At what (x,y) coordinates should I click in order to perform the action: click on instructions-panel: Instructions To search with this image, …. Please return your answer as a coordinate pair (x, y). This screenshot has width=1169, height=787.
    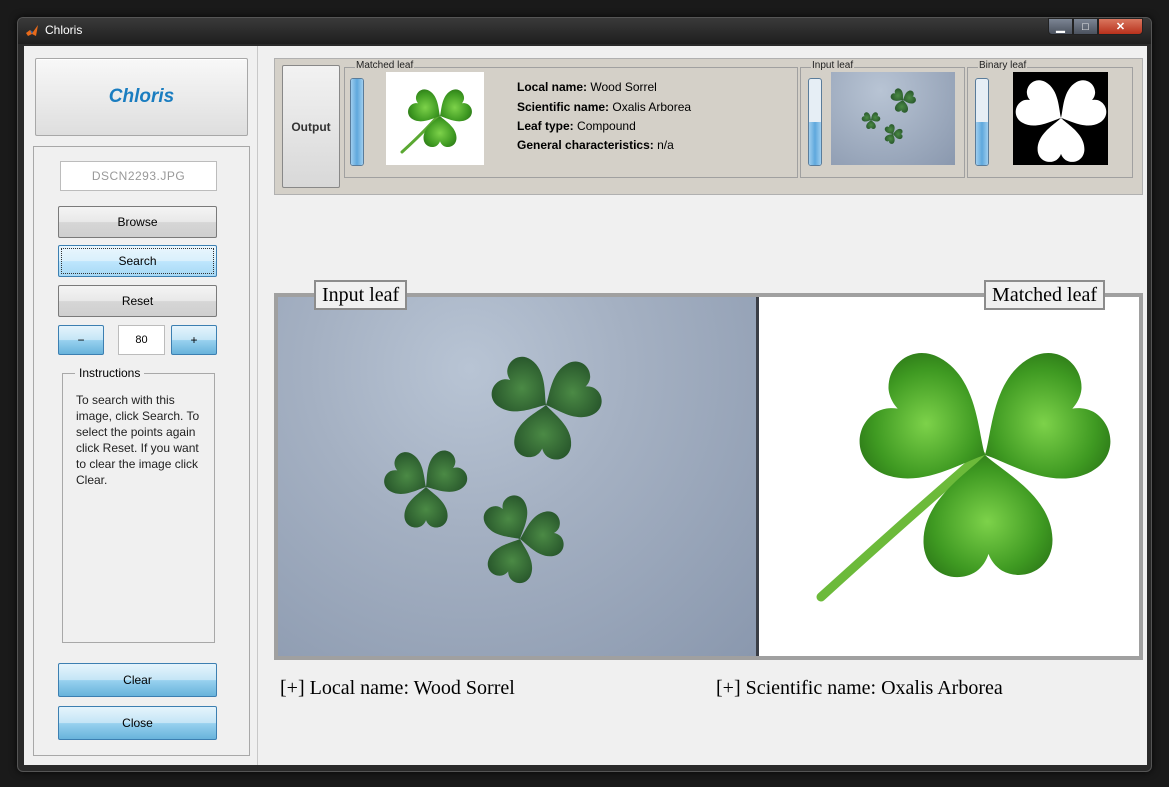
    Looking at the image, I should click on (138, 504).